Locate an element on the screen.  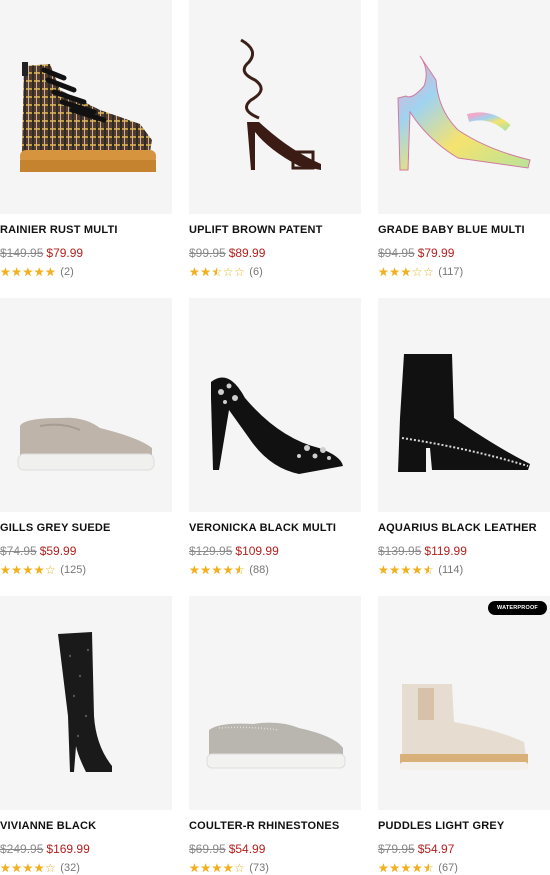
rhinestone-slip-on-image is located at coordinates (276, 745).